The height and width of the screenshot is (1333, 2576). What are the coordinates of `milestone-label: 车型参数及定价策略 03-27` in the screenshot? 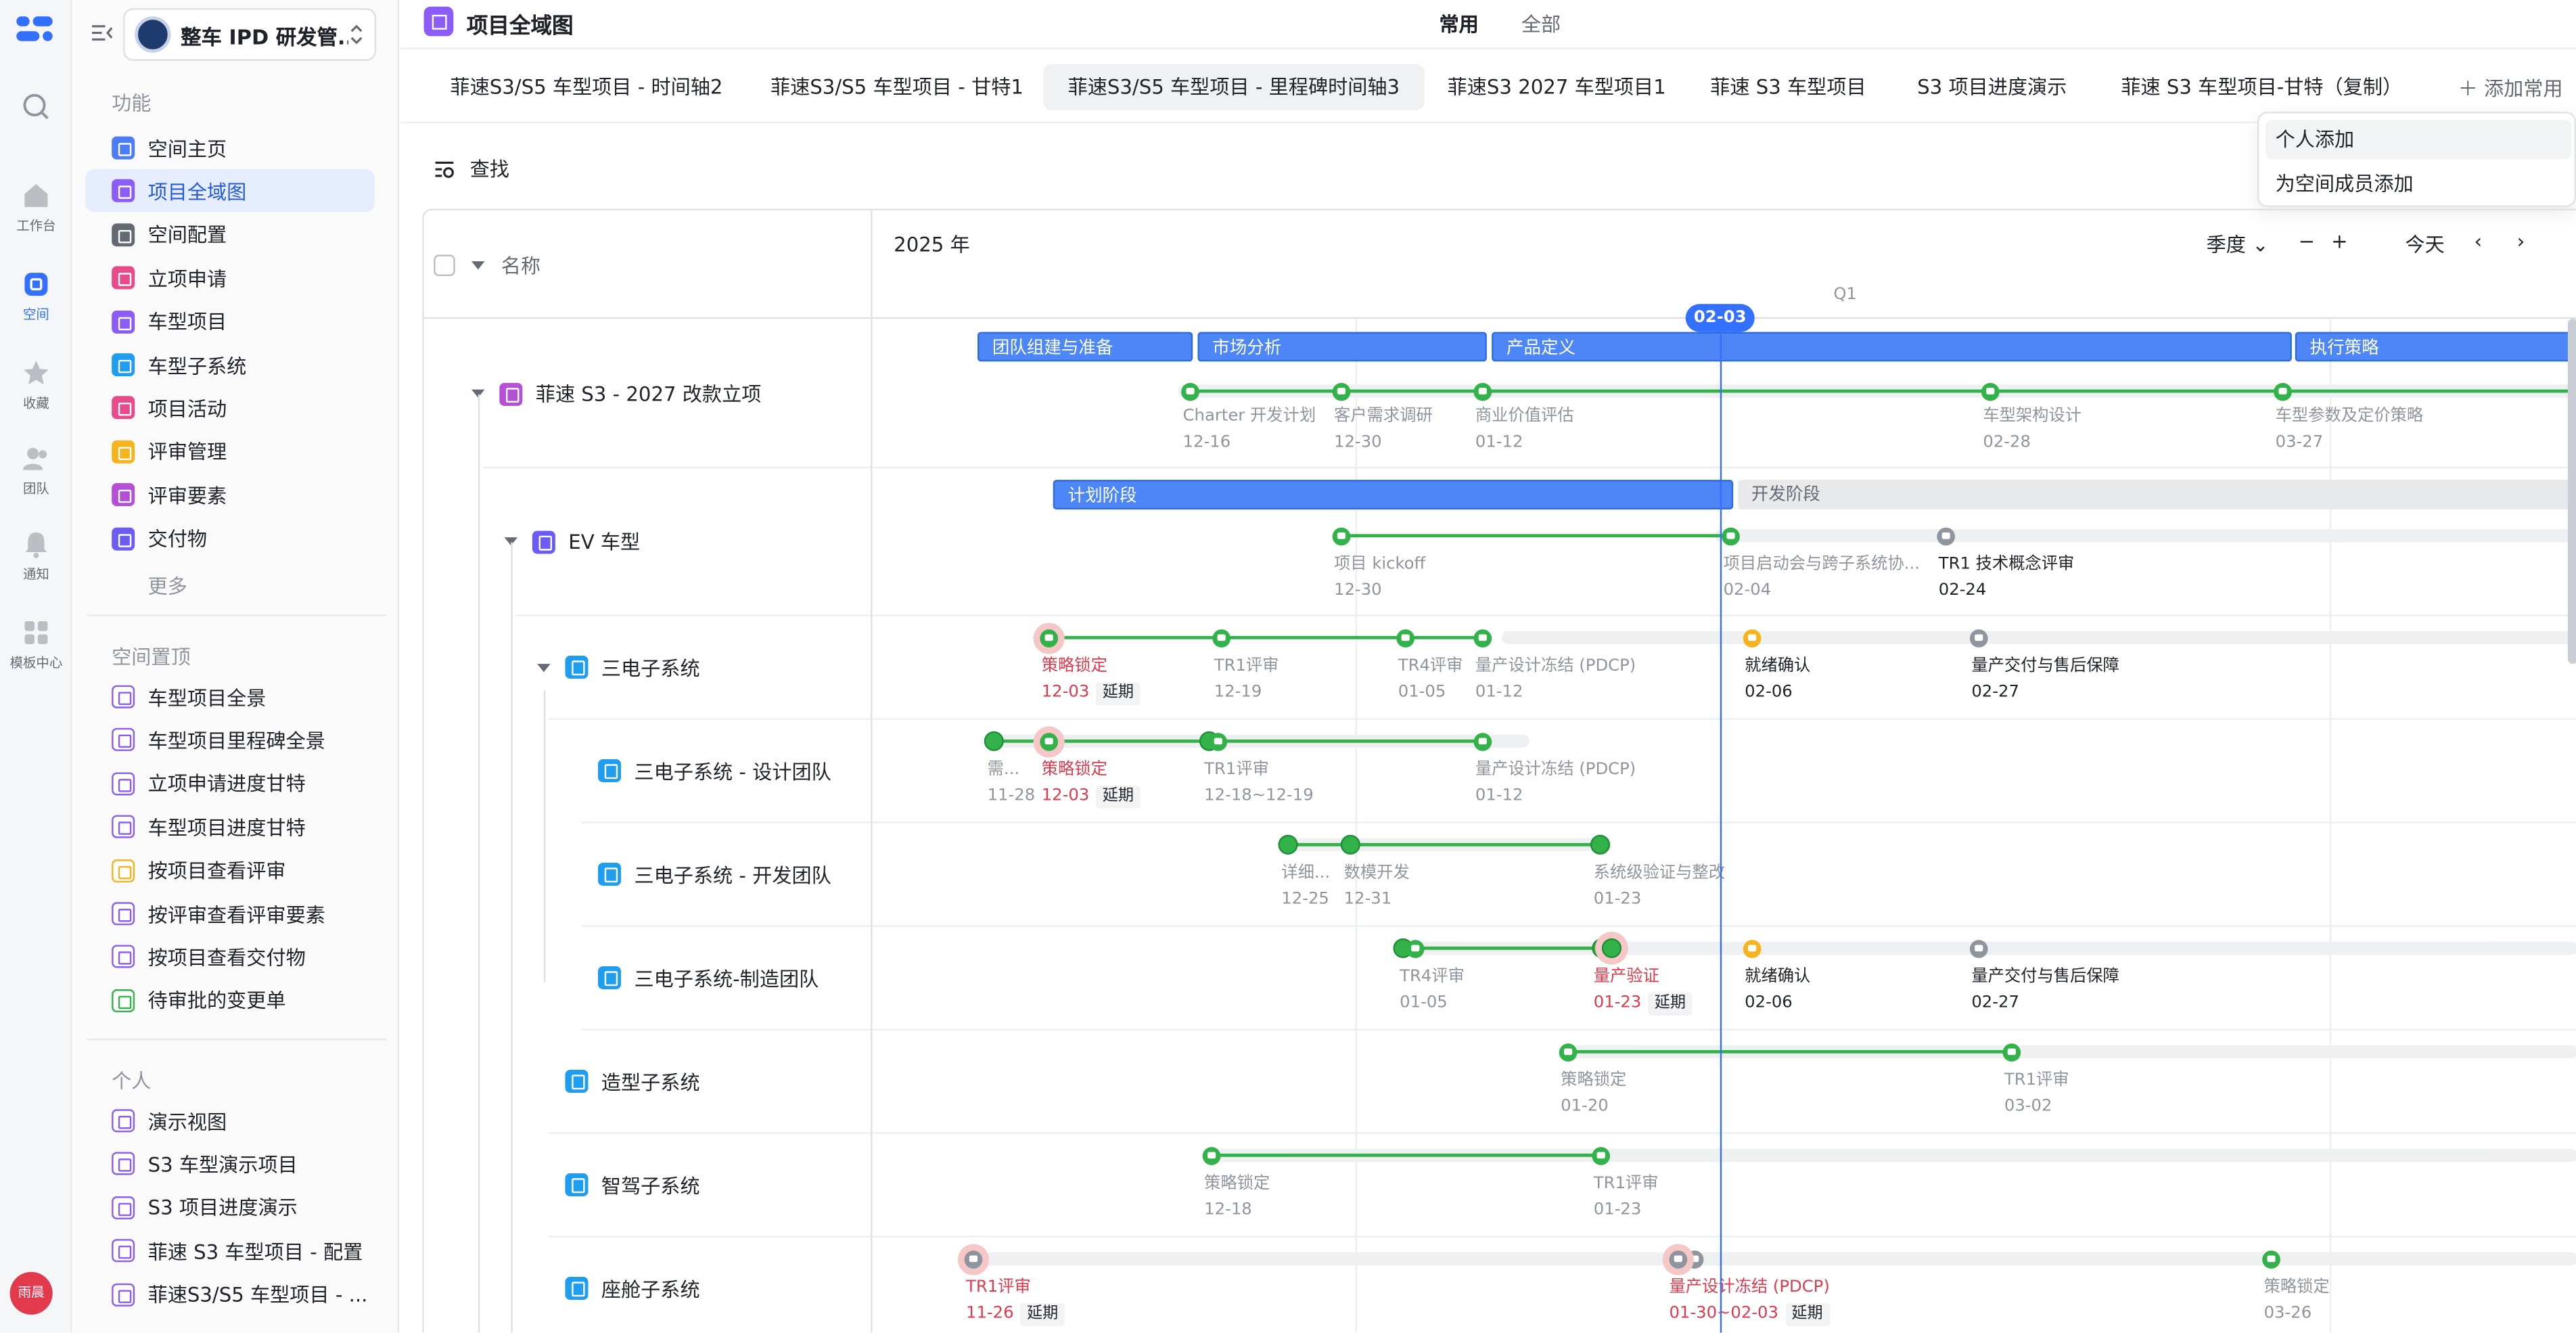 It's located at (2350, 431).